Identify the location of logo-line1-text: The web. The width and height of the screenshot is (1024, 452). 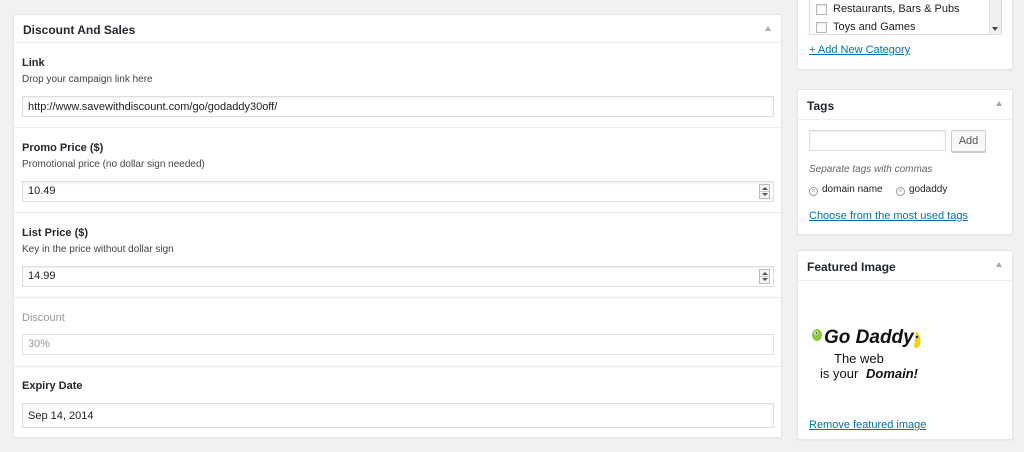
(859, 358).